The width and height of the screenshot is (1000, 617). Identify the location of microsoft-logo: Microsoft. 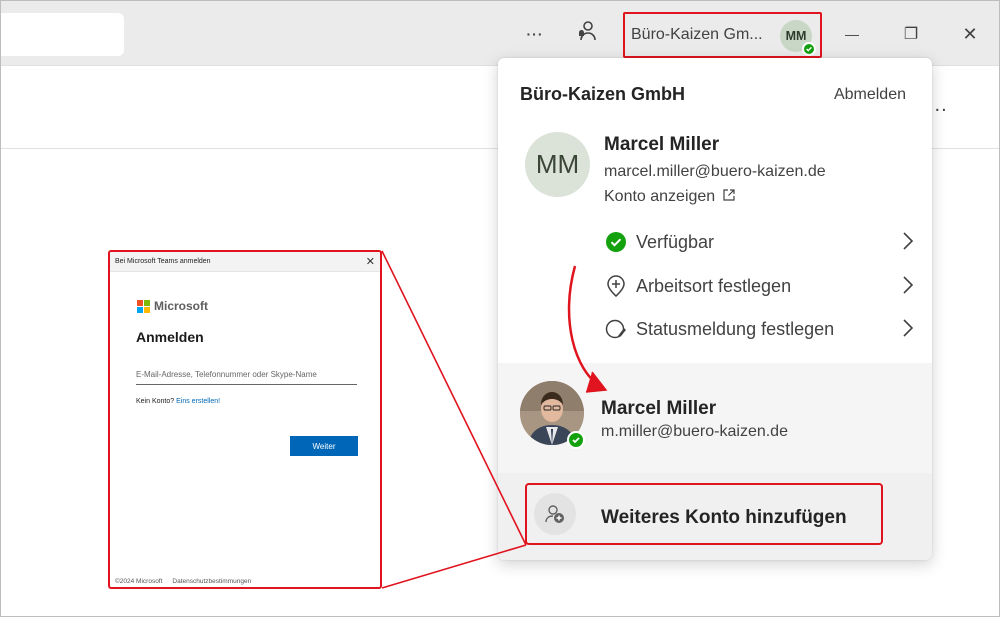
(172, 306).